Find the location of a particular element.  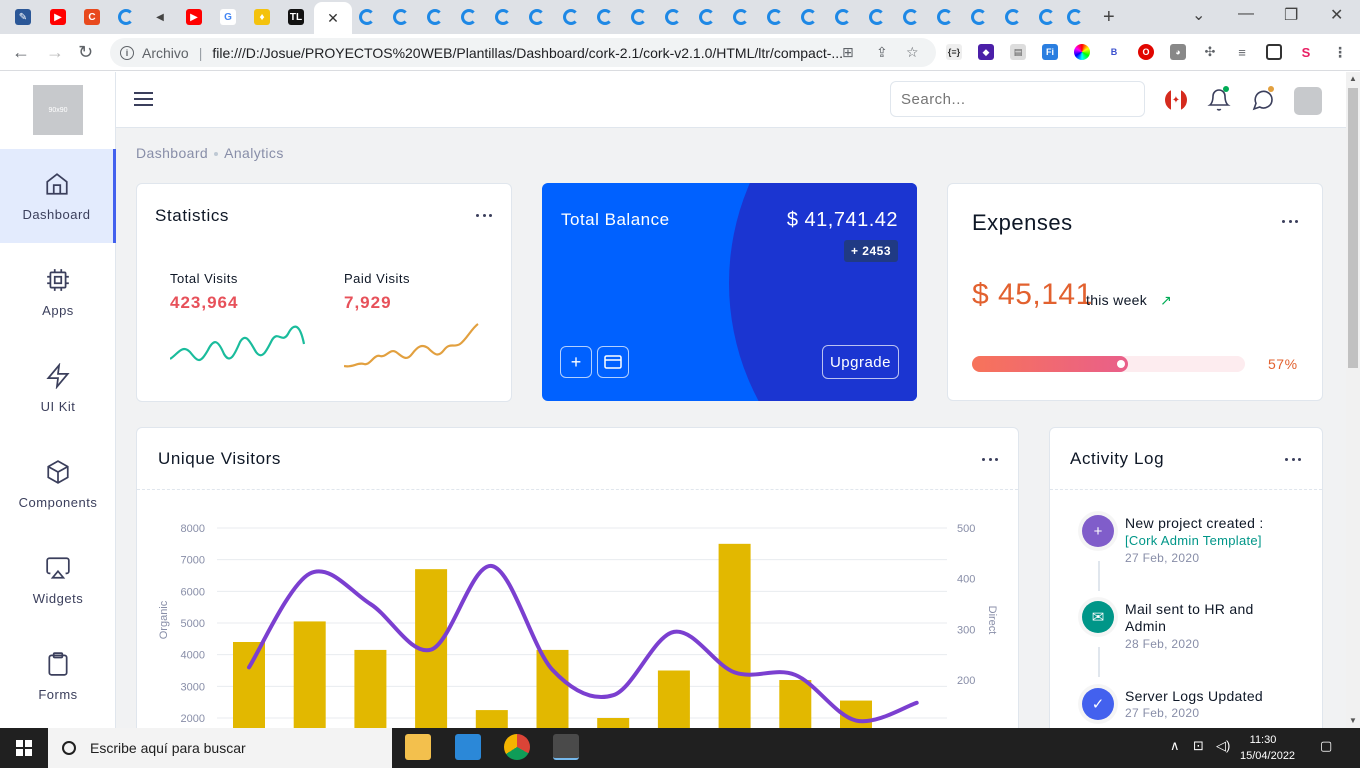

tab-active: ✕ is located at coordinates (333, 18).